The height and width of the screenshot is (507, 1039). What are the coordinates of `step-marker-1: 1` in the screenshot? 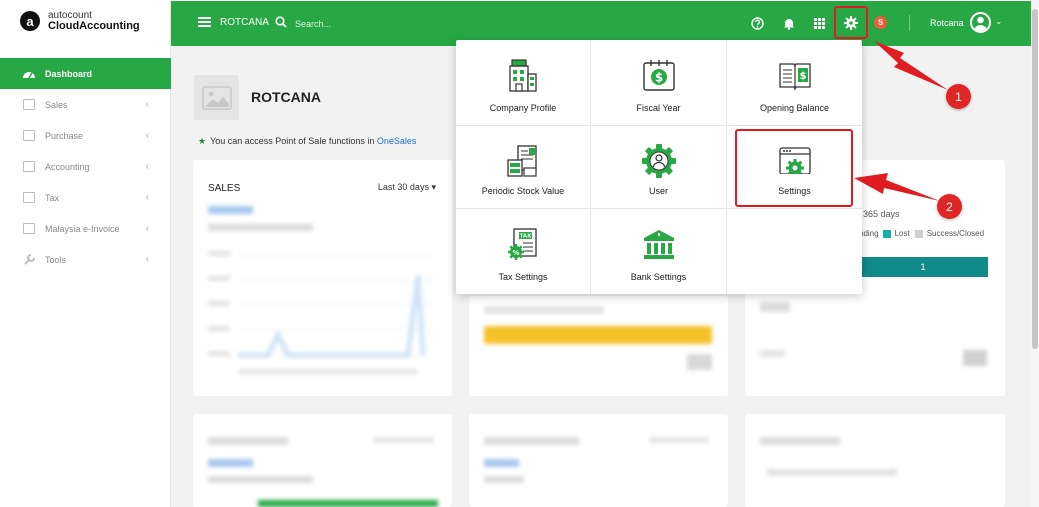 It's located at (958, 96).